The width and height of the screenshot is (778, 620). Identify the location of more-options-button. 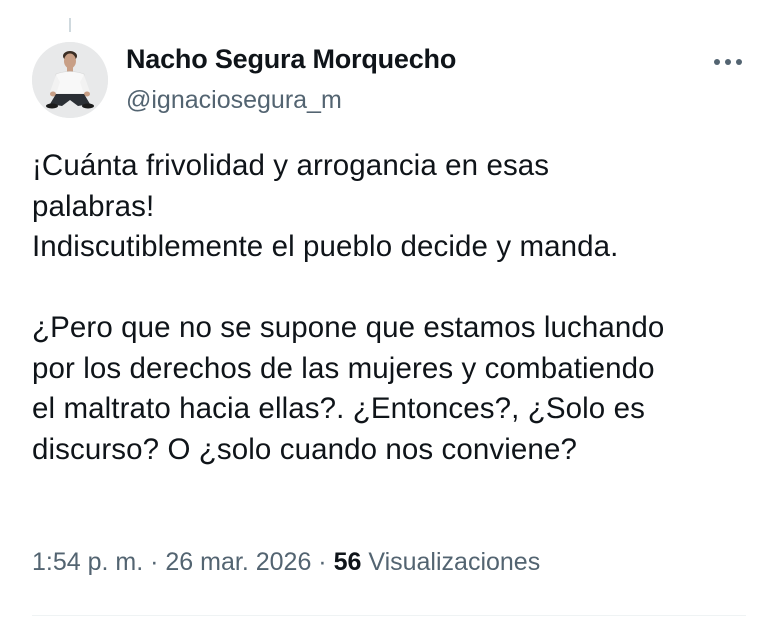
(728, 62).